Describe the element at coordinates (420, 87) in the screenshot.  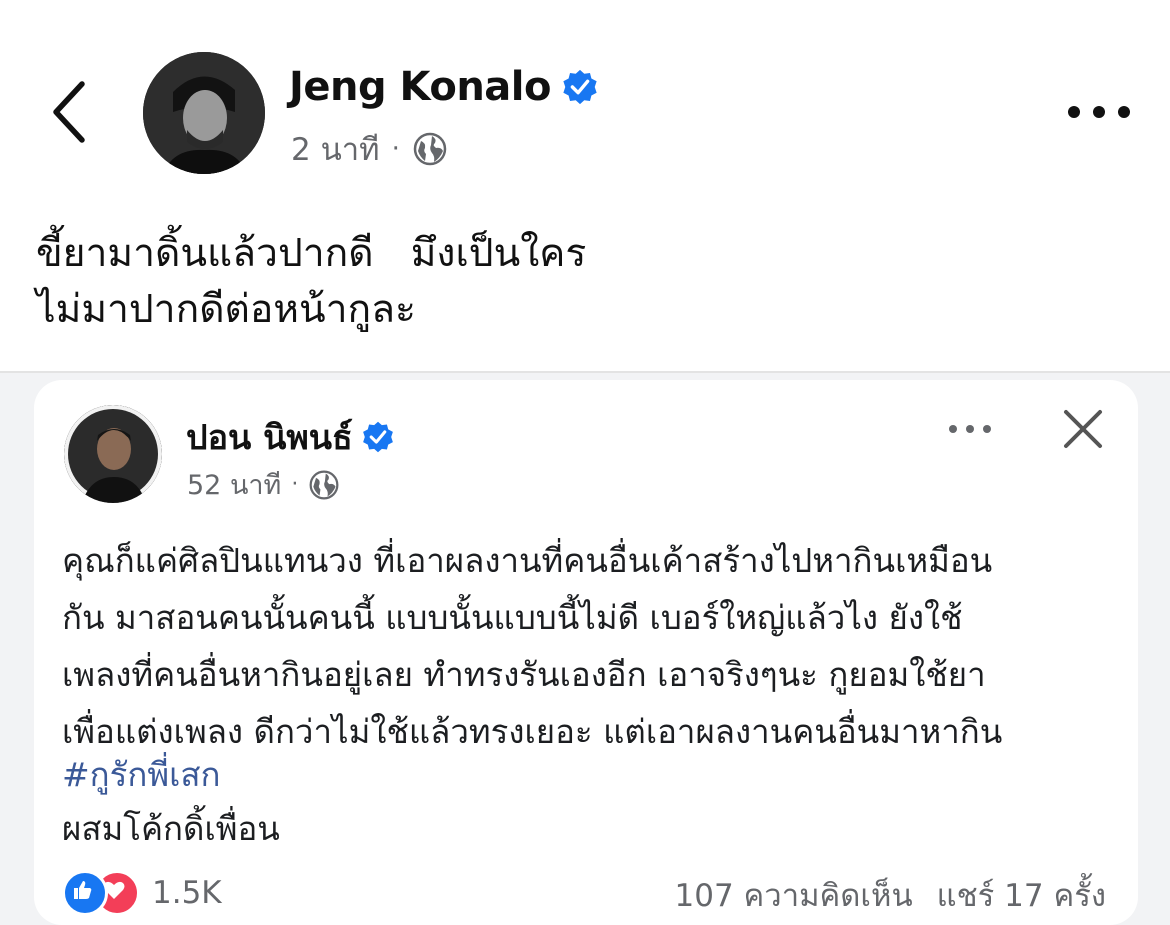
I see `author-name-text: Jeng Konalo` at that location.